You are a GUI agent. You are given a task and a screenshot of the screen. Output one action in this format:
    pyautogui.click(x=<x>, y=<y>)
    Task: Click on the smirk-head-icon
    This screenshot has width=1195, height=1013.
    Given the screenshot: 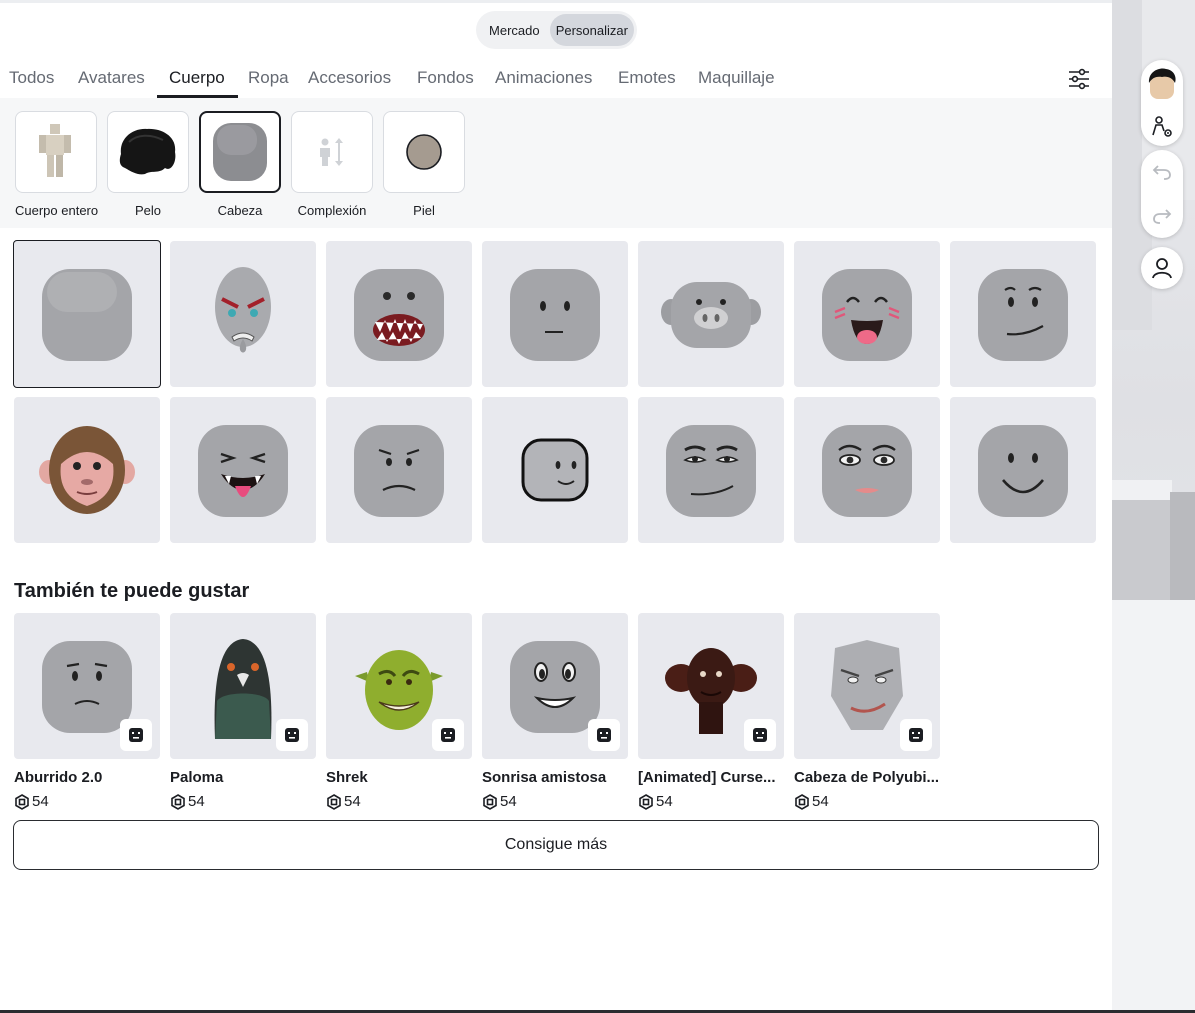 What is the action you would take?
    pyautogui.click(x=1023, y=315)
    